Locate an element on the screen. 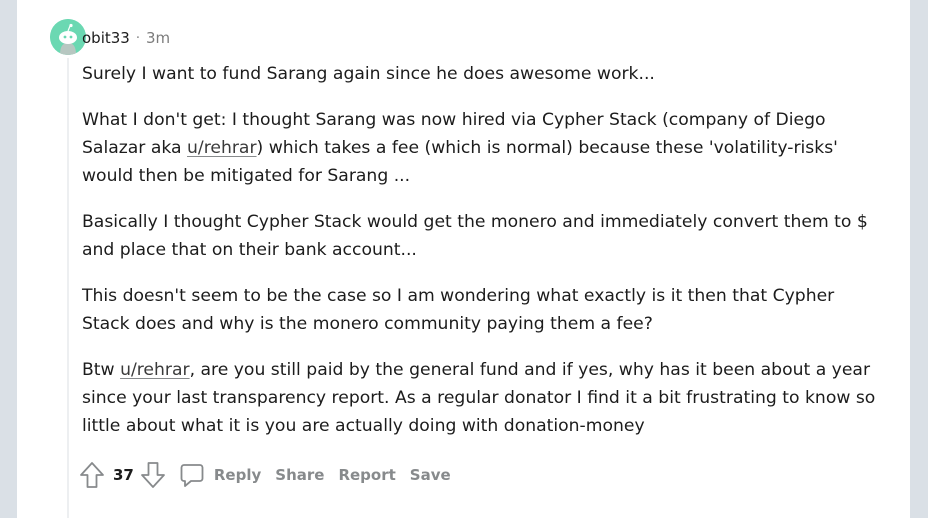 The height and width of the screenshot is (518, 928). downvote-button is located at coordinates (153, 475).